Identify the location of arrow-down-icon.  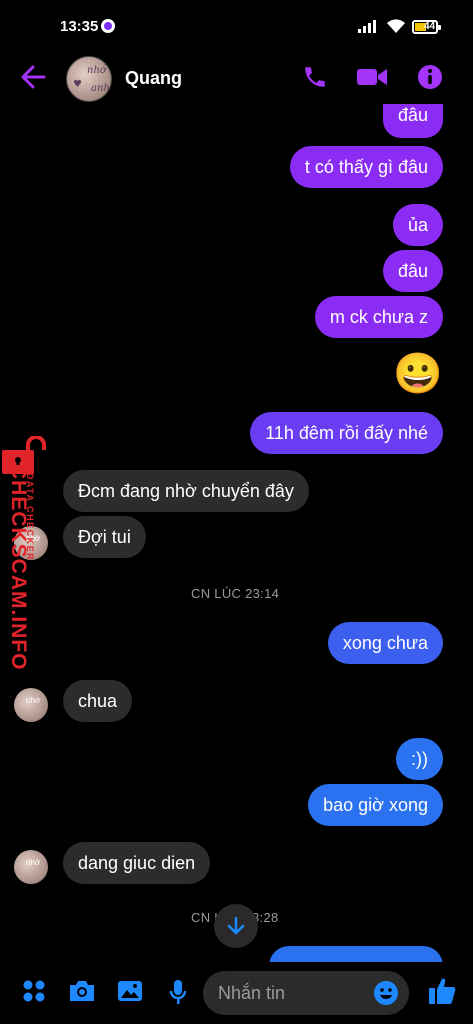
(236, 925).